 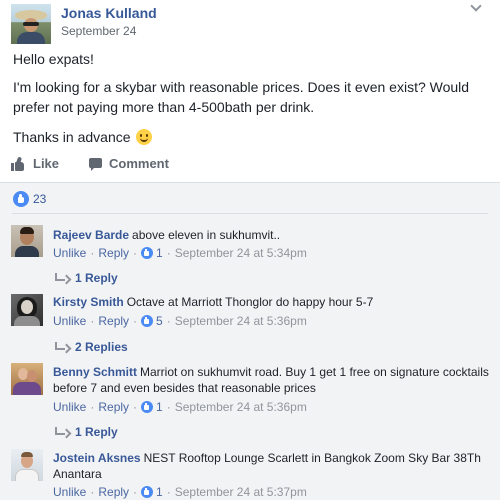 I want to click on post-thanks-text: Thanks in advance, so click(x=72, y=137).